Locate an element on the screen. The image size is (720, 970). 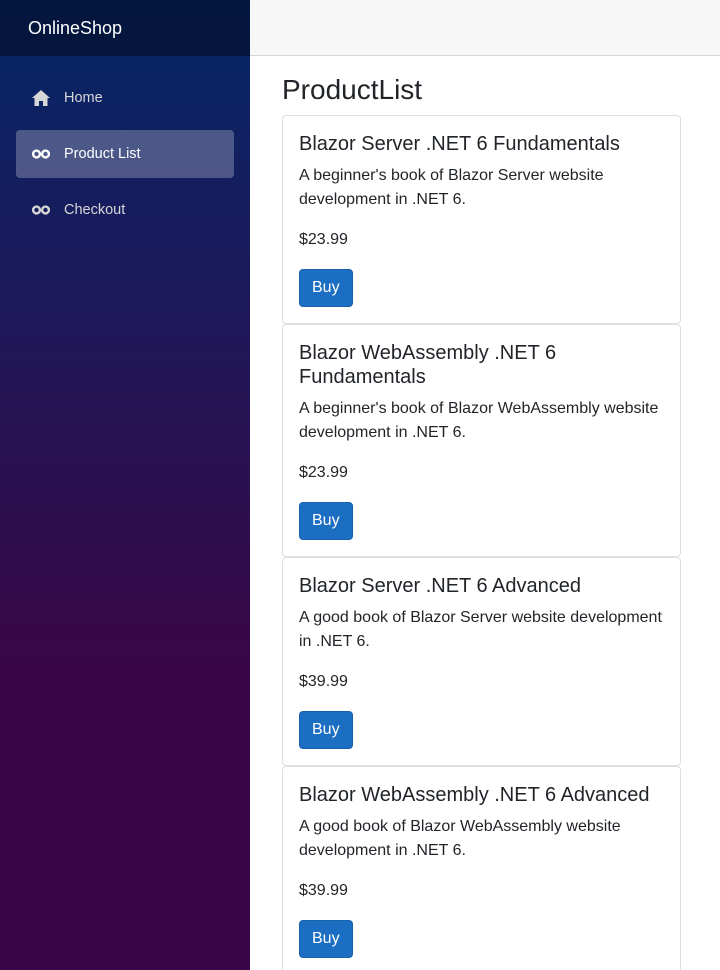
nav-menu: Home Product List Checkout is located at coordinates (125, 145).